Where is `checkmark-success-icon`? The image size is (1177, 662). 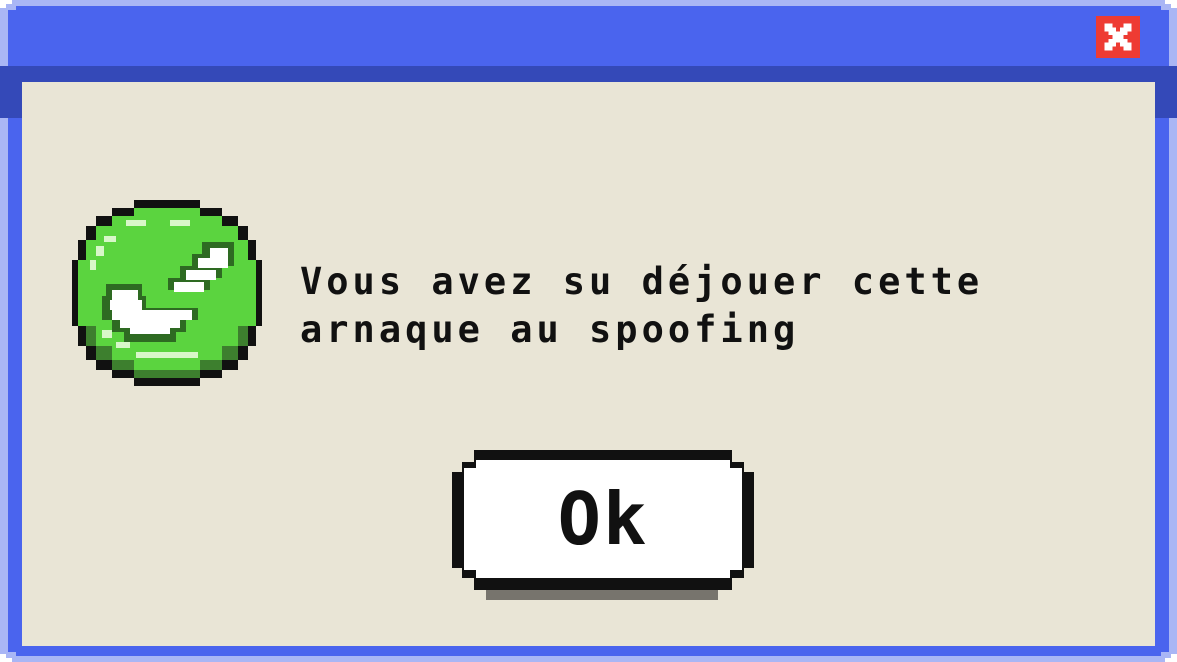 checkmark-success-icon is located at coordinates (167, 293).